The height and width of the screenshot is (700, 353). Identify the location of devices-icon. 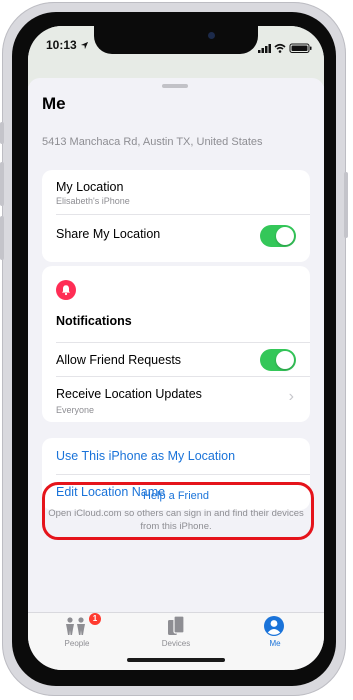
(176, 625).